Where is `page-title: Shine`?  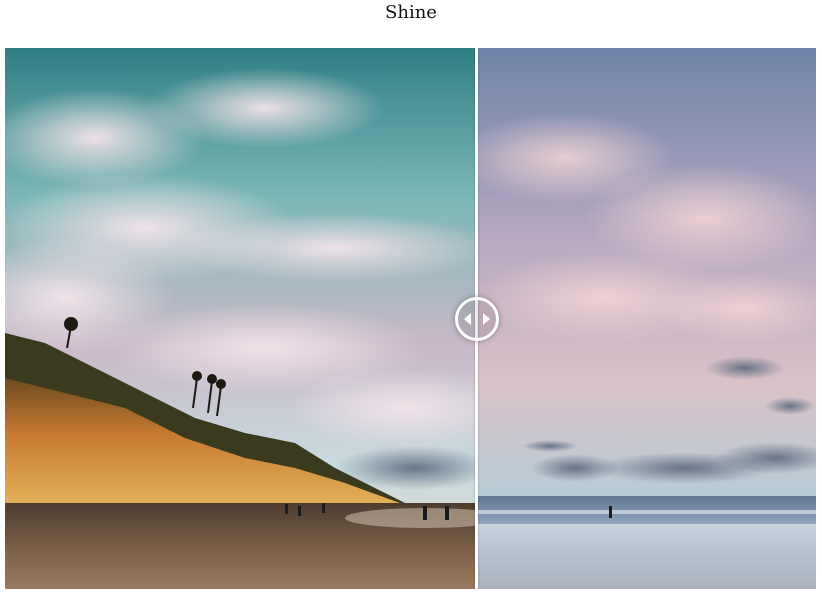
page-title: Shine is located at coordinates (411, 12).